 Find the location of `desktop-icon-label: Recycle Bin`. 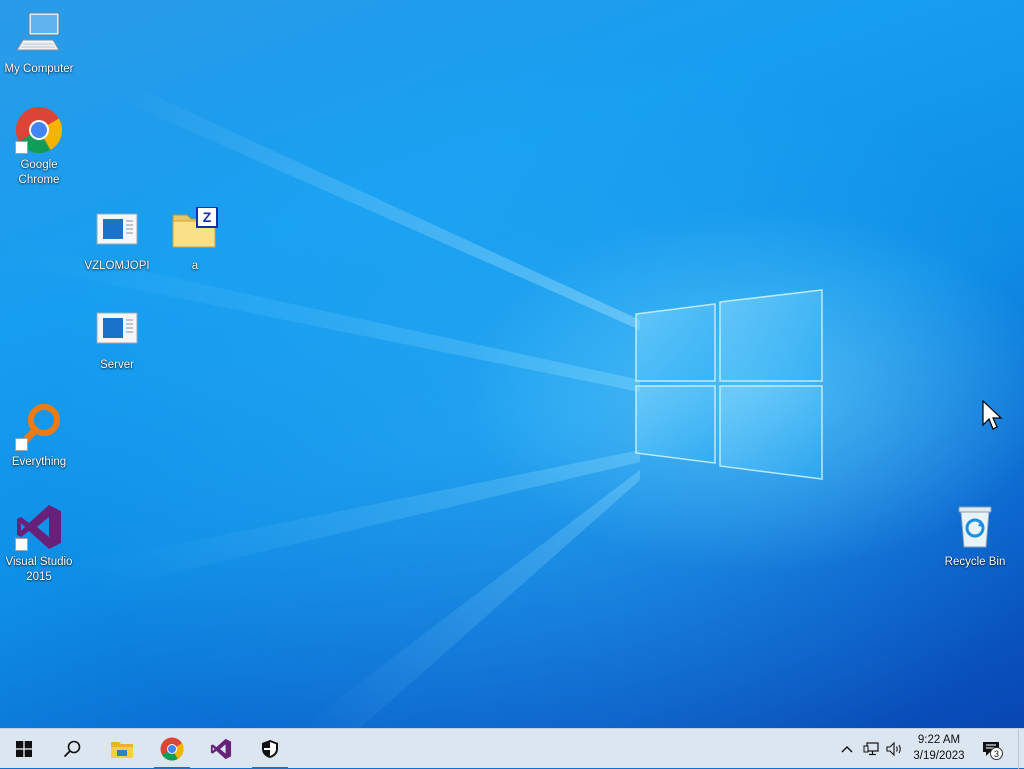

desktop-icon-label: Recycle Bin is located at coordinates (975, 562).